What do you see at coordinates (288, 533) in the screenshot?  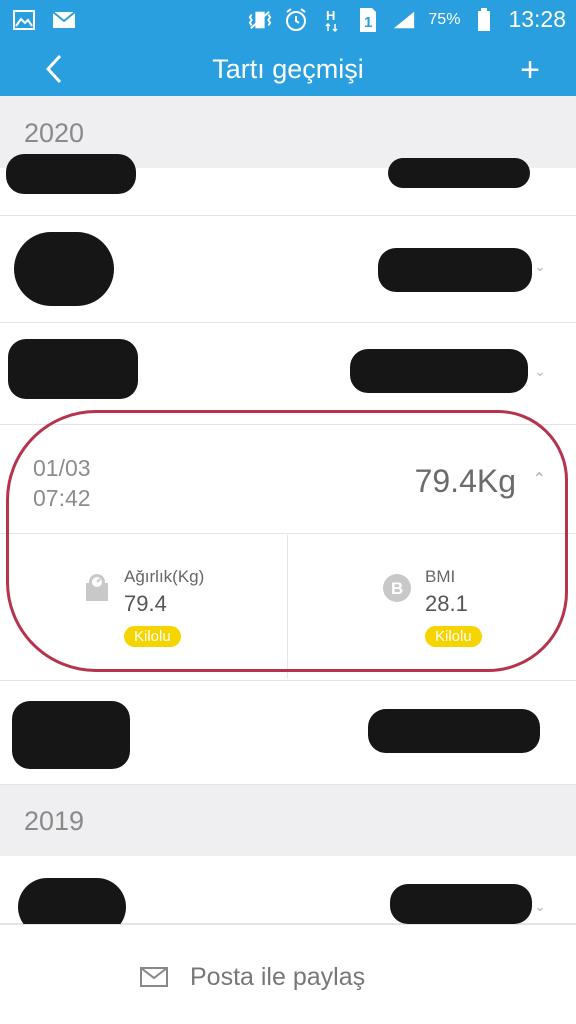 I see `divider` at bounding box center [288, 533].